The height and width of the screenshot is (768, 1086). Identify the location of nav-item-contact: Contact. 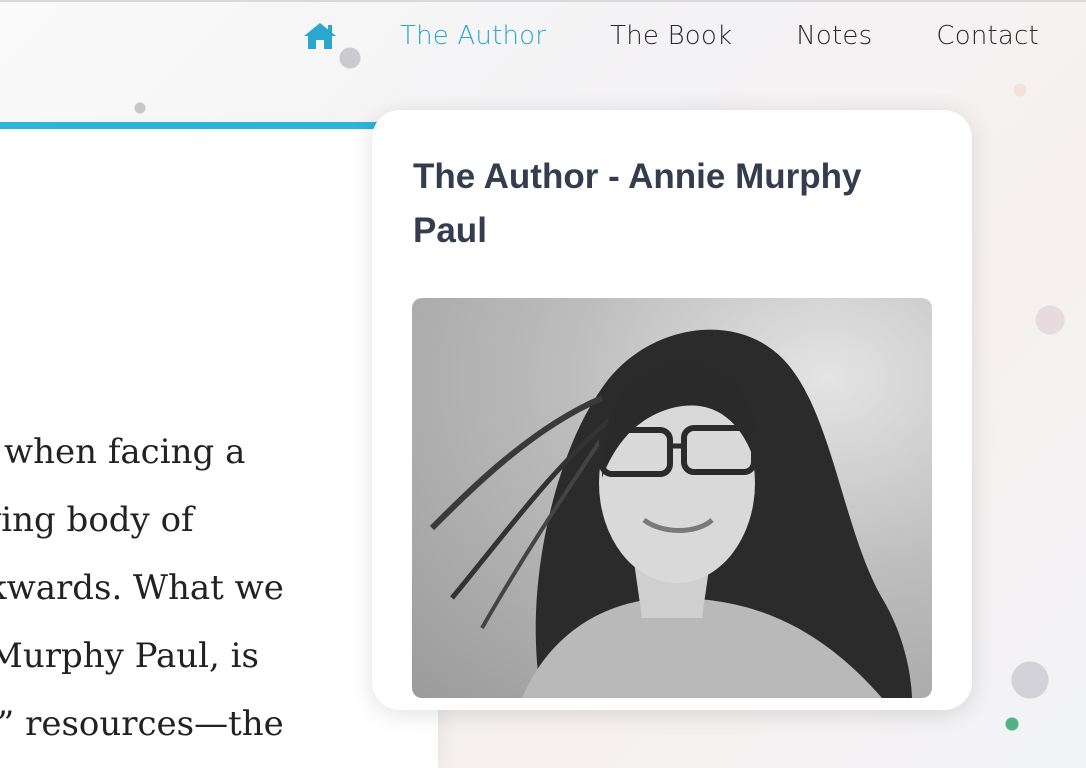
(987, 36).